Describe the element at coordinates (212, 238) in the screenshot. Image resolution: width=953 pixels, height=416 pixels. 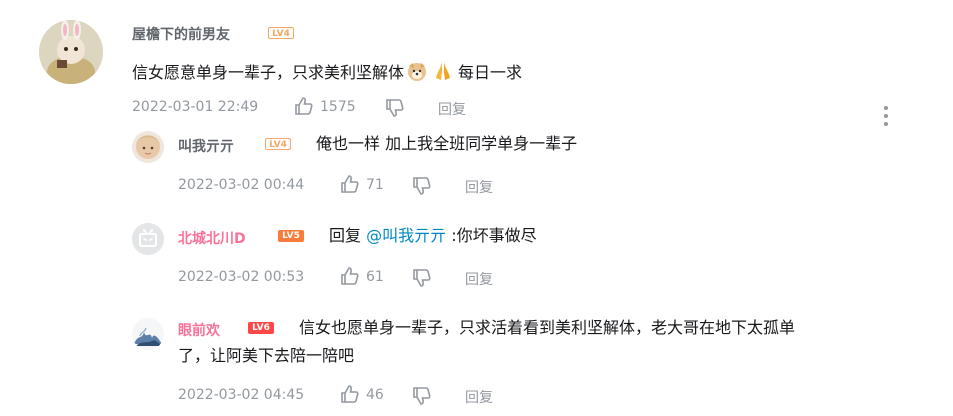
I see `username: 北城北川D` at that location.